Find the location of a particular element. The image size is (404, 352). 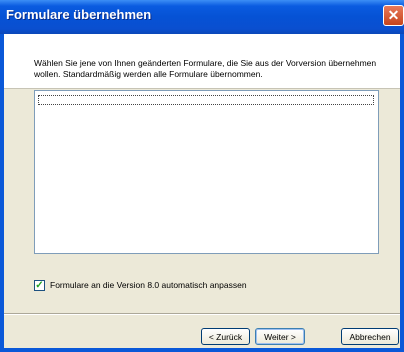

window-title: Formulare übernehmen is located at coordinates (79, 14).